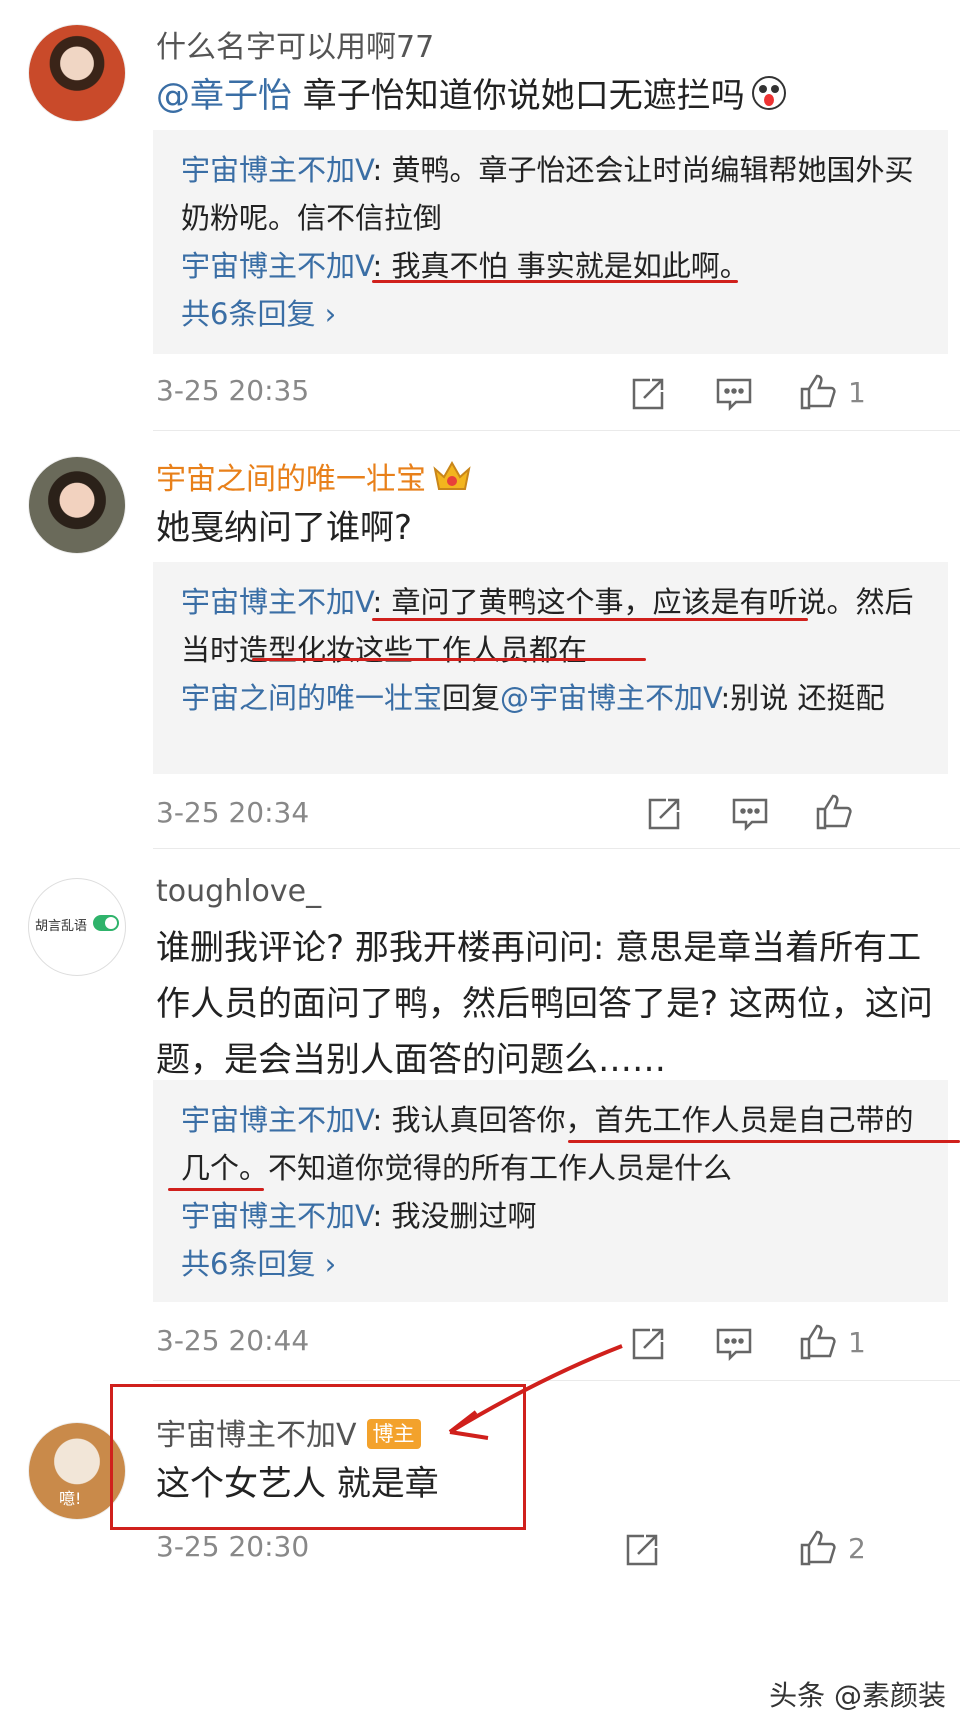  What do you see at coordinates (535, 1392) in the screenshot?
I see `red-arrow-annotation` at bounding box center [535, 1392].